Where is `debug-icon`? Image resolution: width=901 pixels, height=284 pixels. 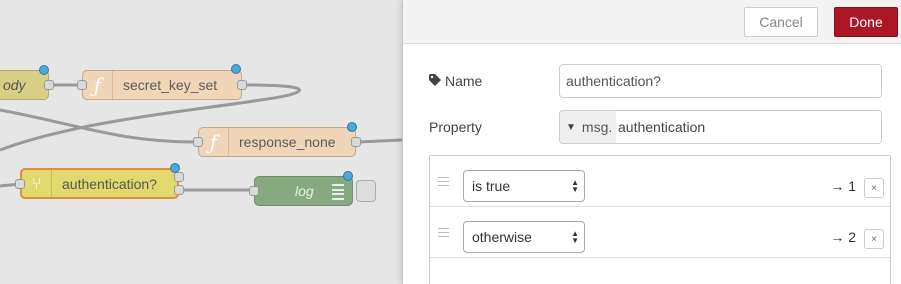 debug-icon is located at coordinates (338, 192).